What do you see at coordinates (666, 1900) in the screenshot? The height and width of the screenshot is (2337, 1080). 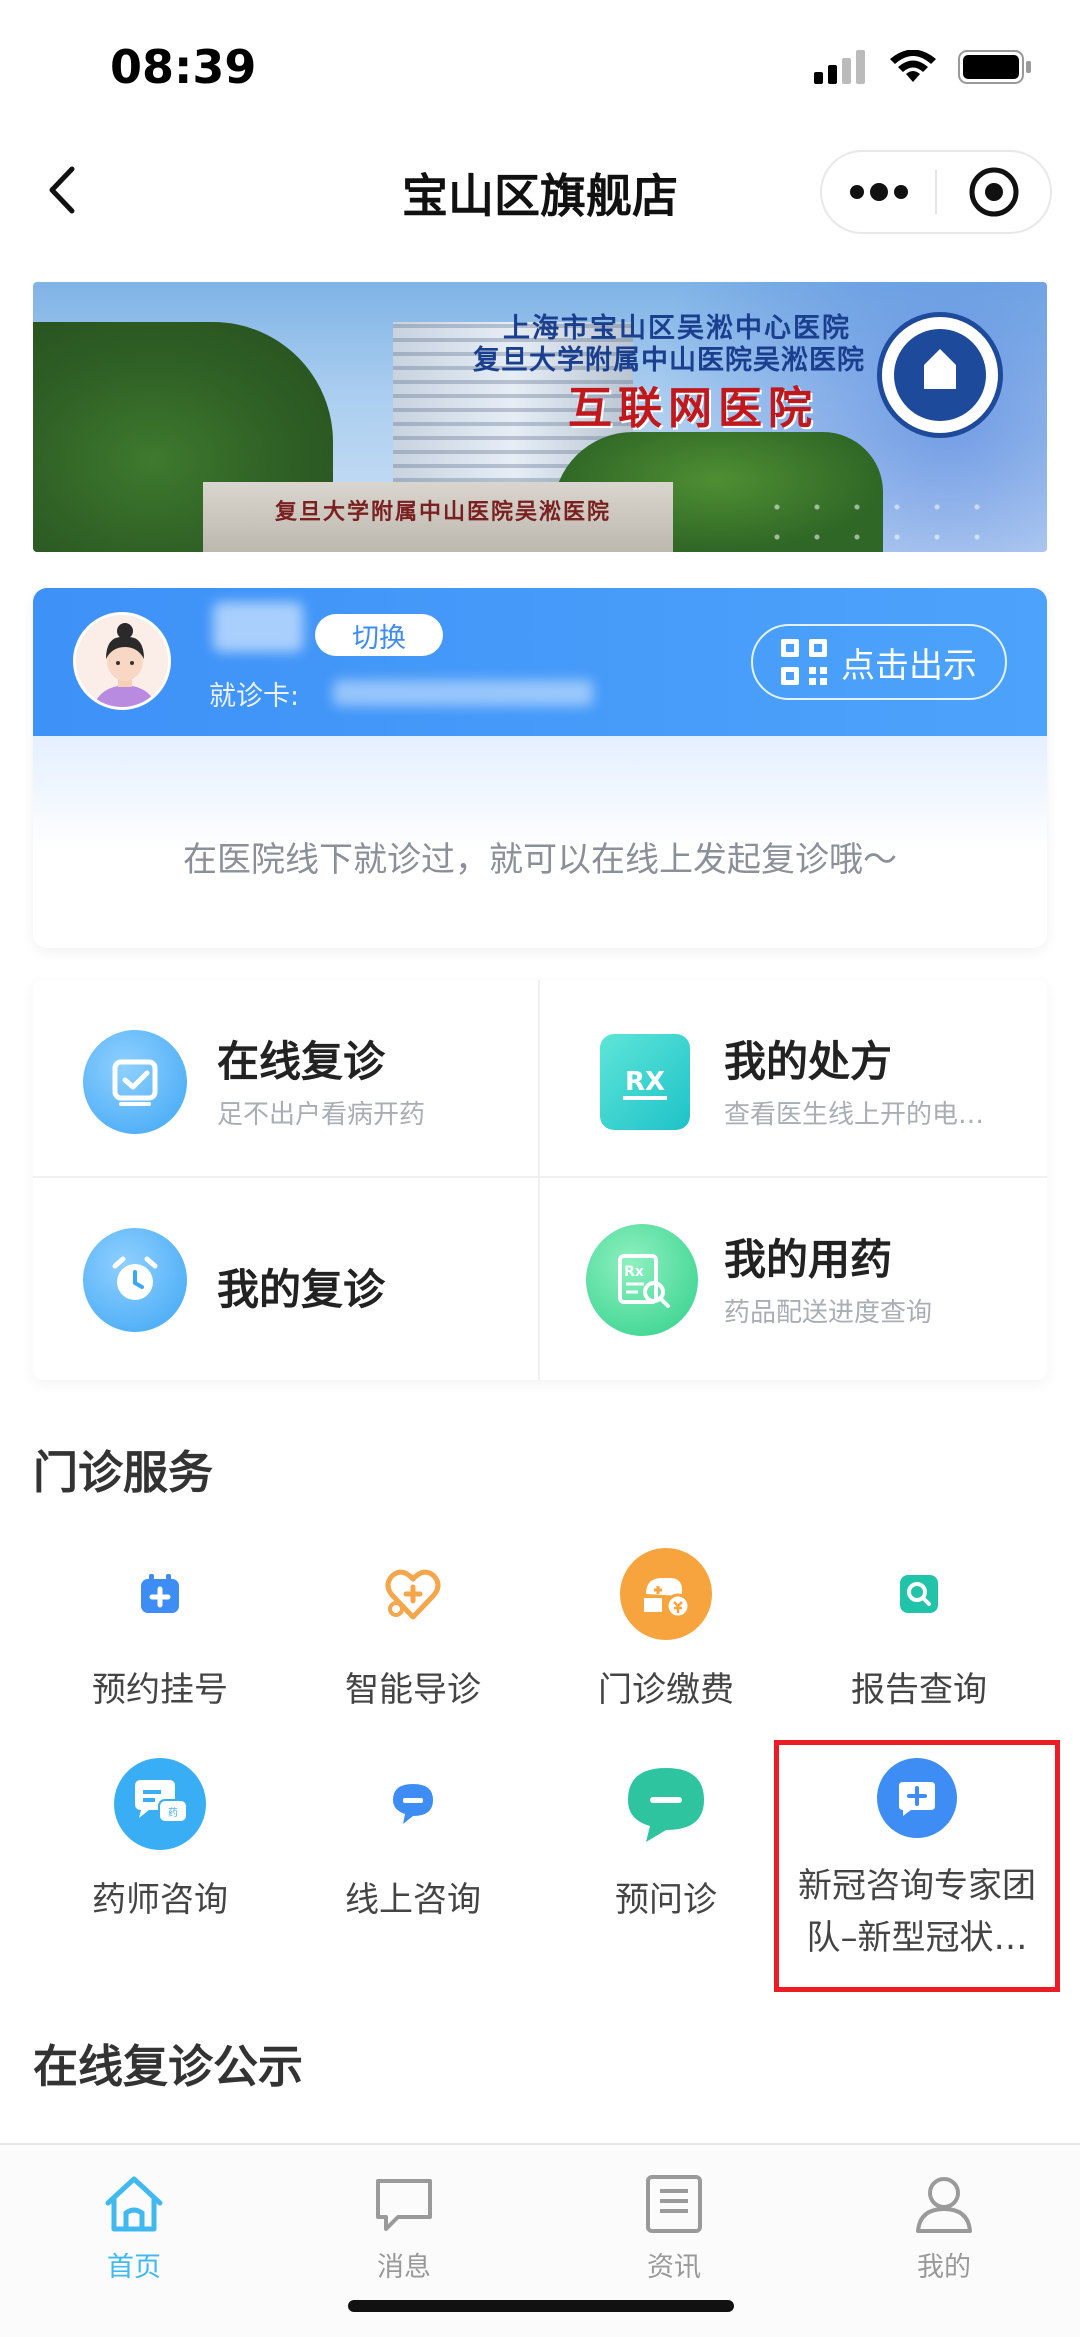 I see `pre-consultation-label: 预问诊` at bounding box center [666, 1900].